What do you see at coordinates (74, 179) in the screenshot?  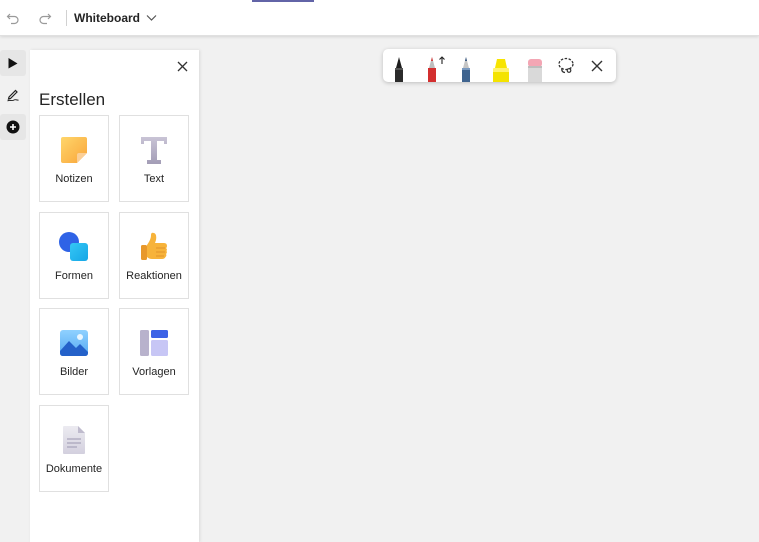 I see `create-card-label: Notizen` at bounding box center [74, 179].